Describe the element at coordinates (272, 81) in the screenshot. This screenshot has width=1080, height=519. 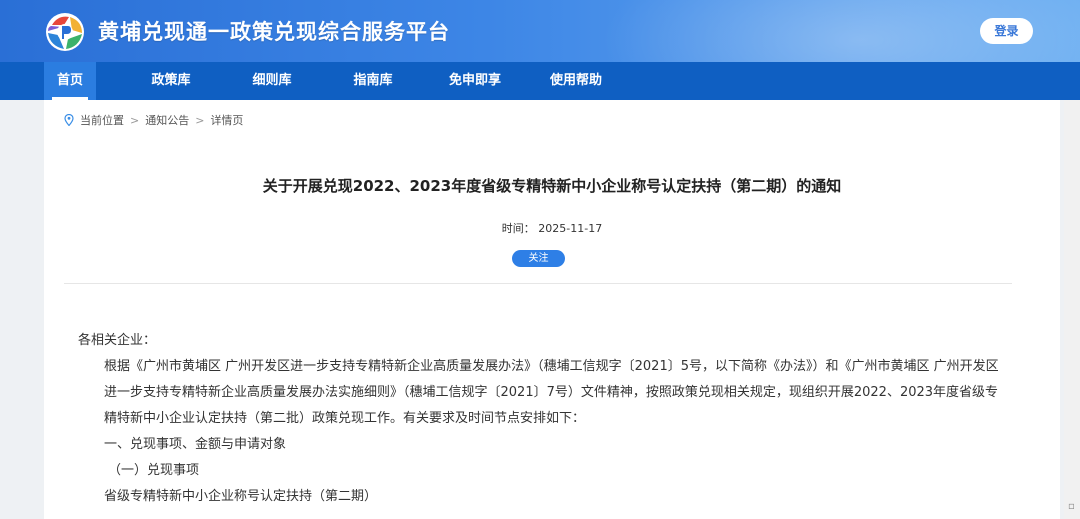
I see `nav-item-rules-library: 细则库` at that location.